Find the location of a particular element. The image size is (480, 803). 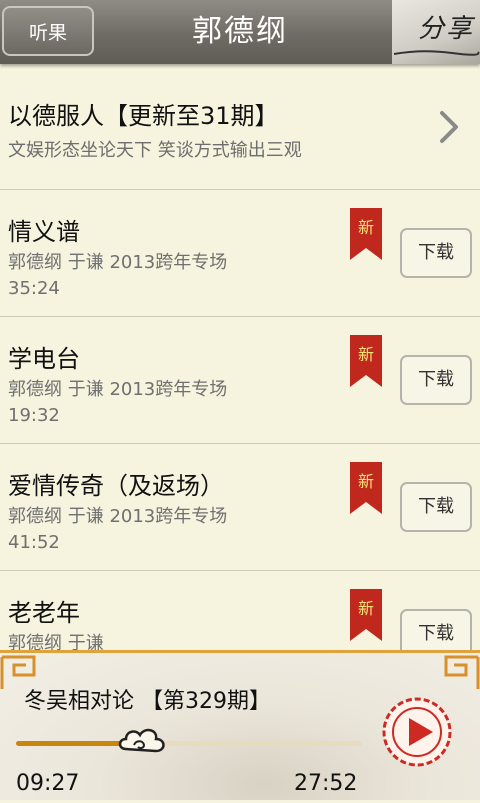

brush-stroke-icon is located at coordinates (436, 53).